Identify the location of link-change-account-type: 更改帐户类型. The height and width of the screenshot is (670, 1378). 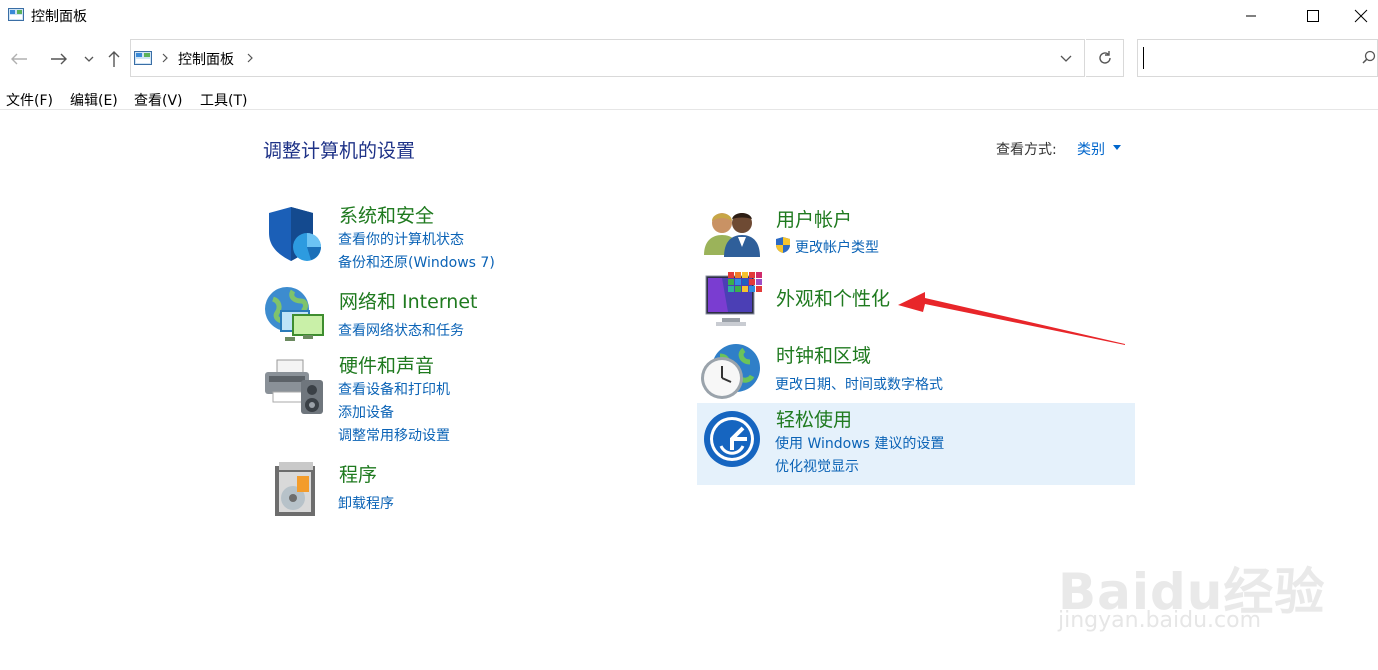
(837, 247).